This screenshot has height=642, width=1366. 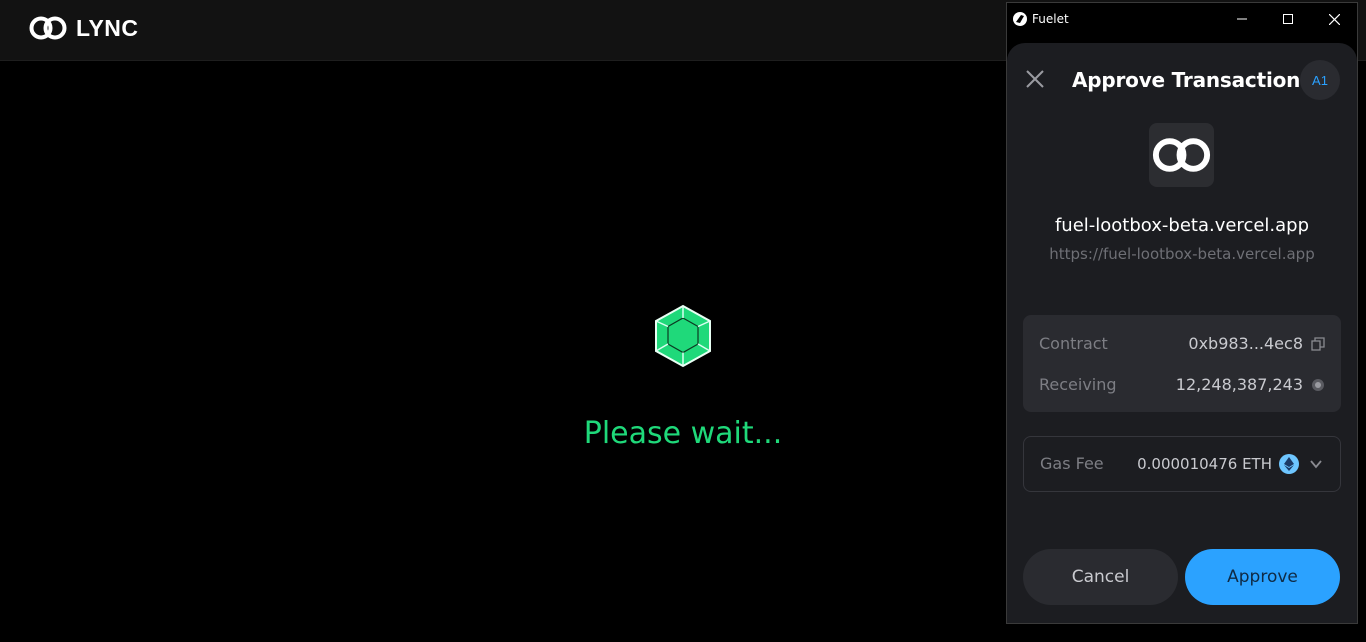 I want to click on contract-address: 0xb983...4ec8, so click(x=1245, y=343).